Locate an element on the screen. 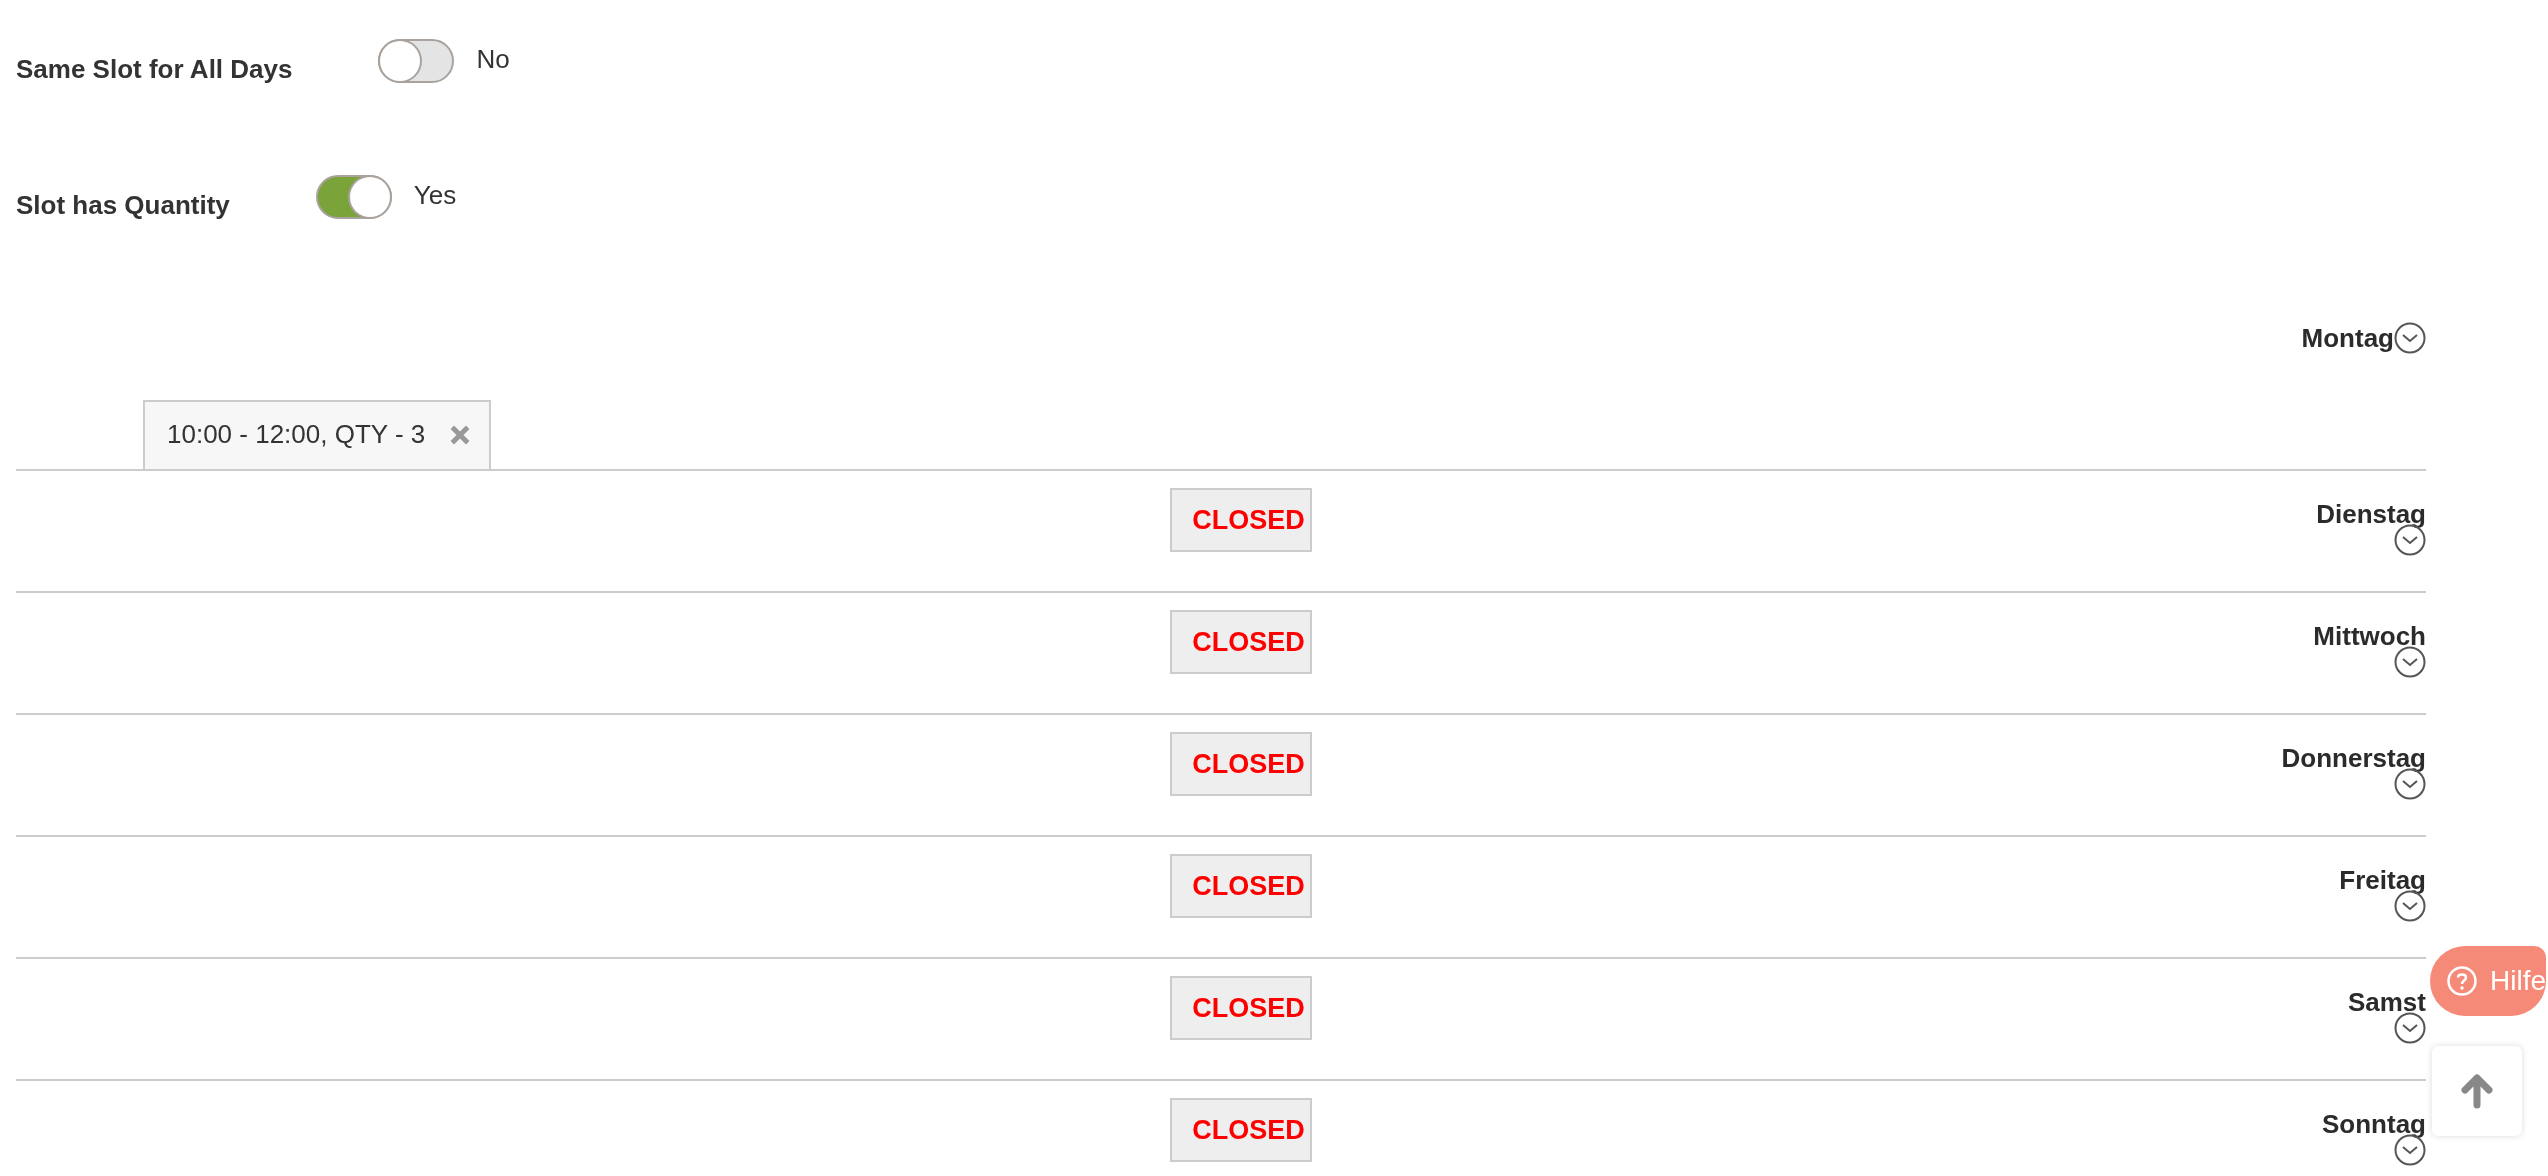 The height and width of the screenshot is (1176, 2548). day-name: Freitag is located at coordinates (2382, 880).